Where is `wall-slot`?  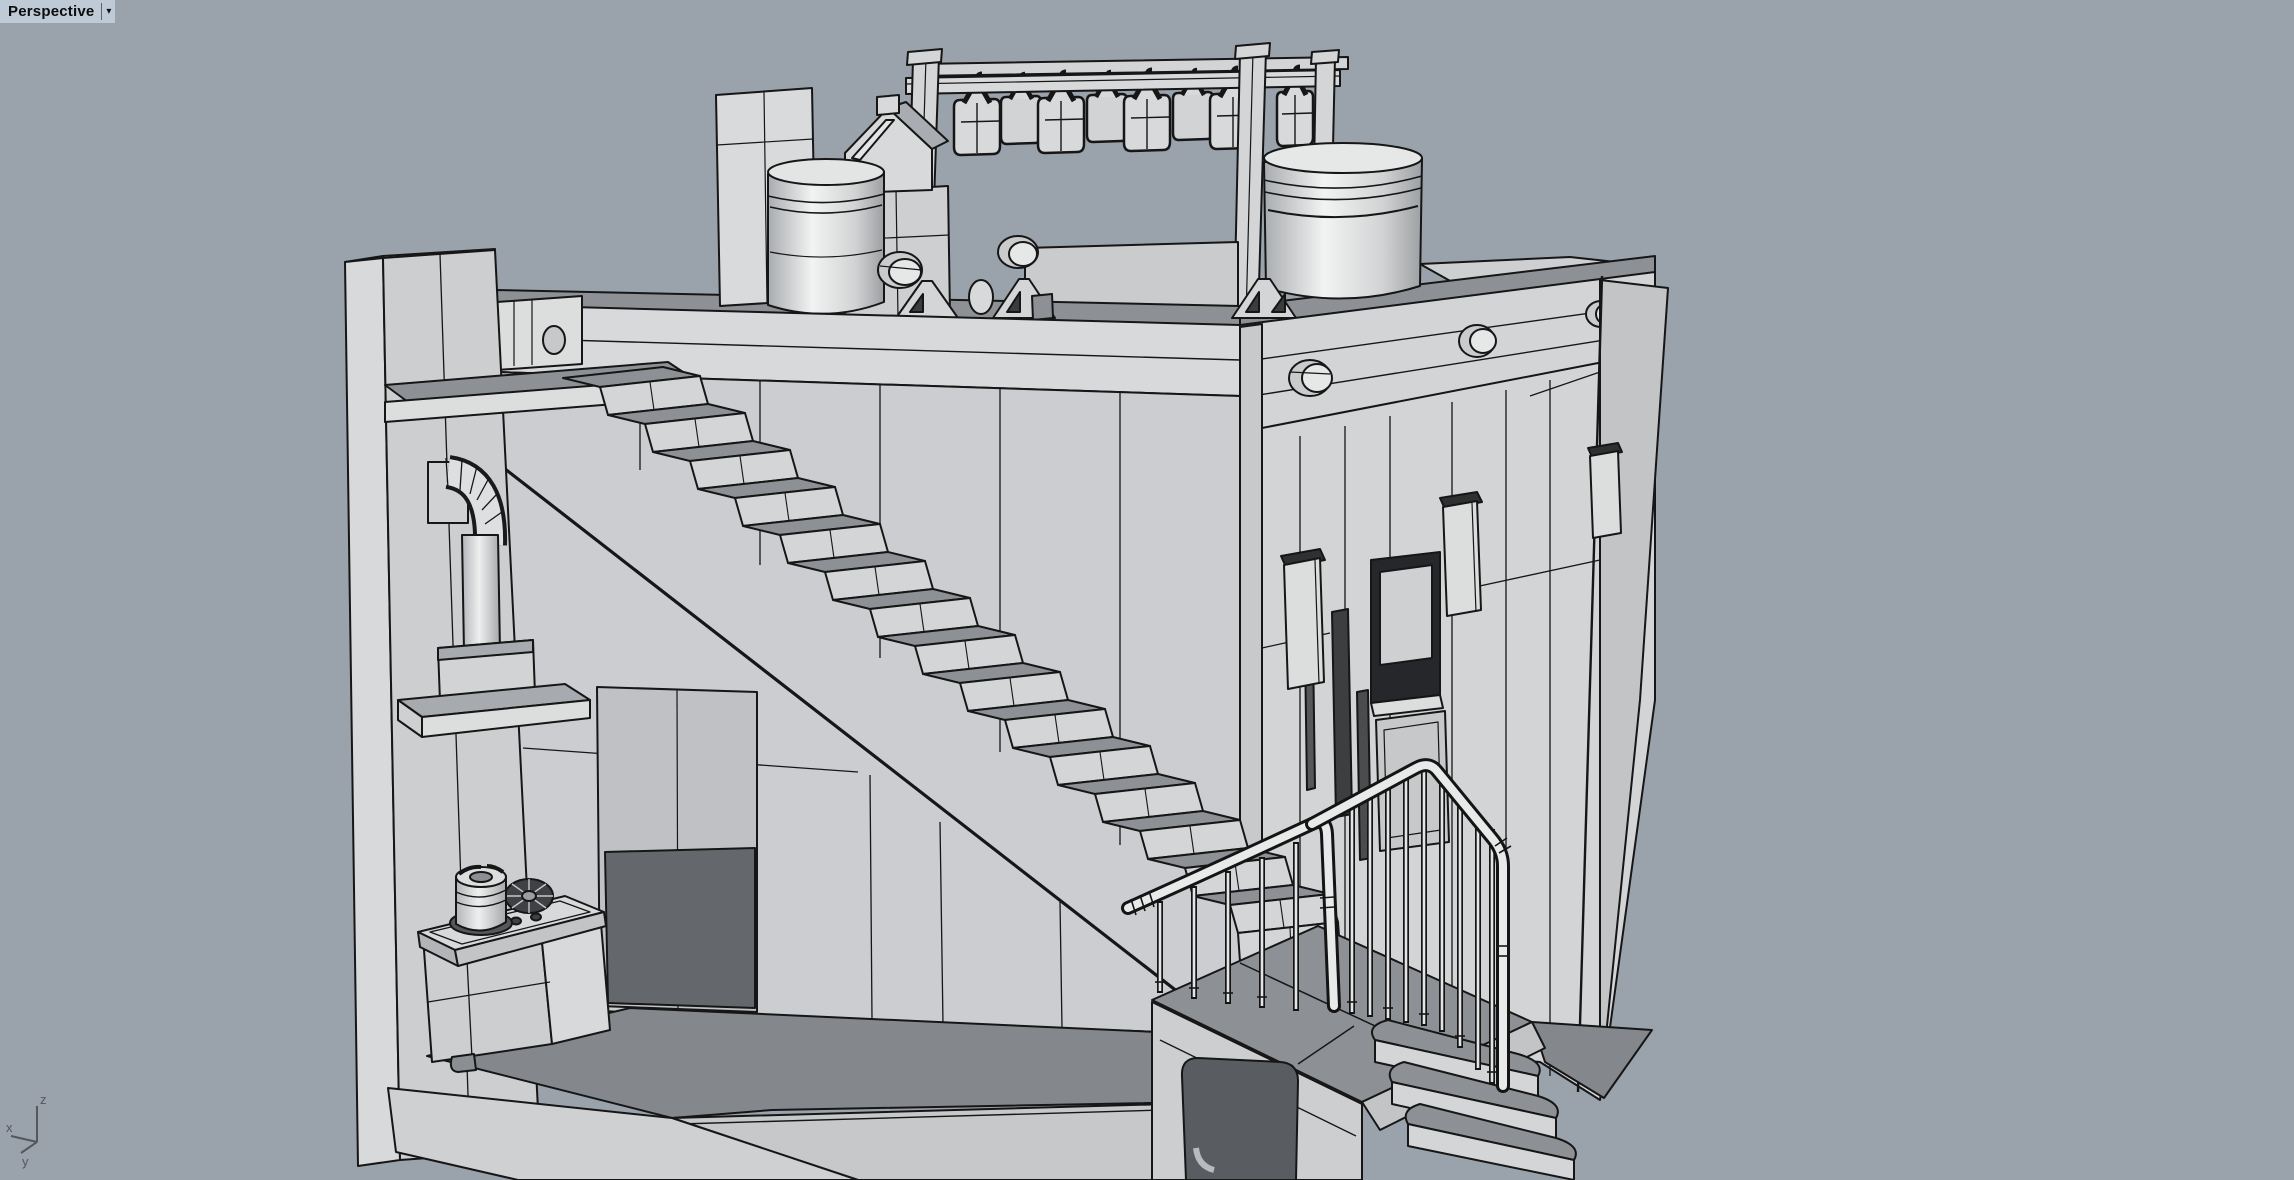
wall-slot is located at coordinates (1342, 713).